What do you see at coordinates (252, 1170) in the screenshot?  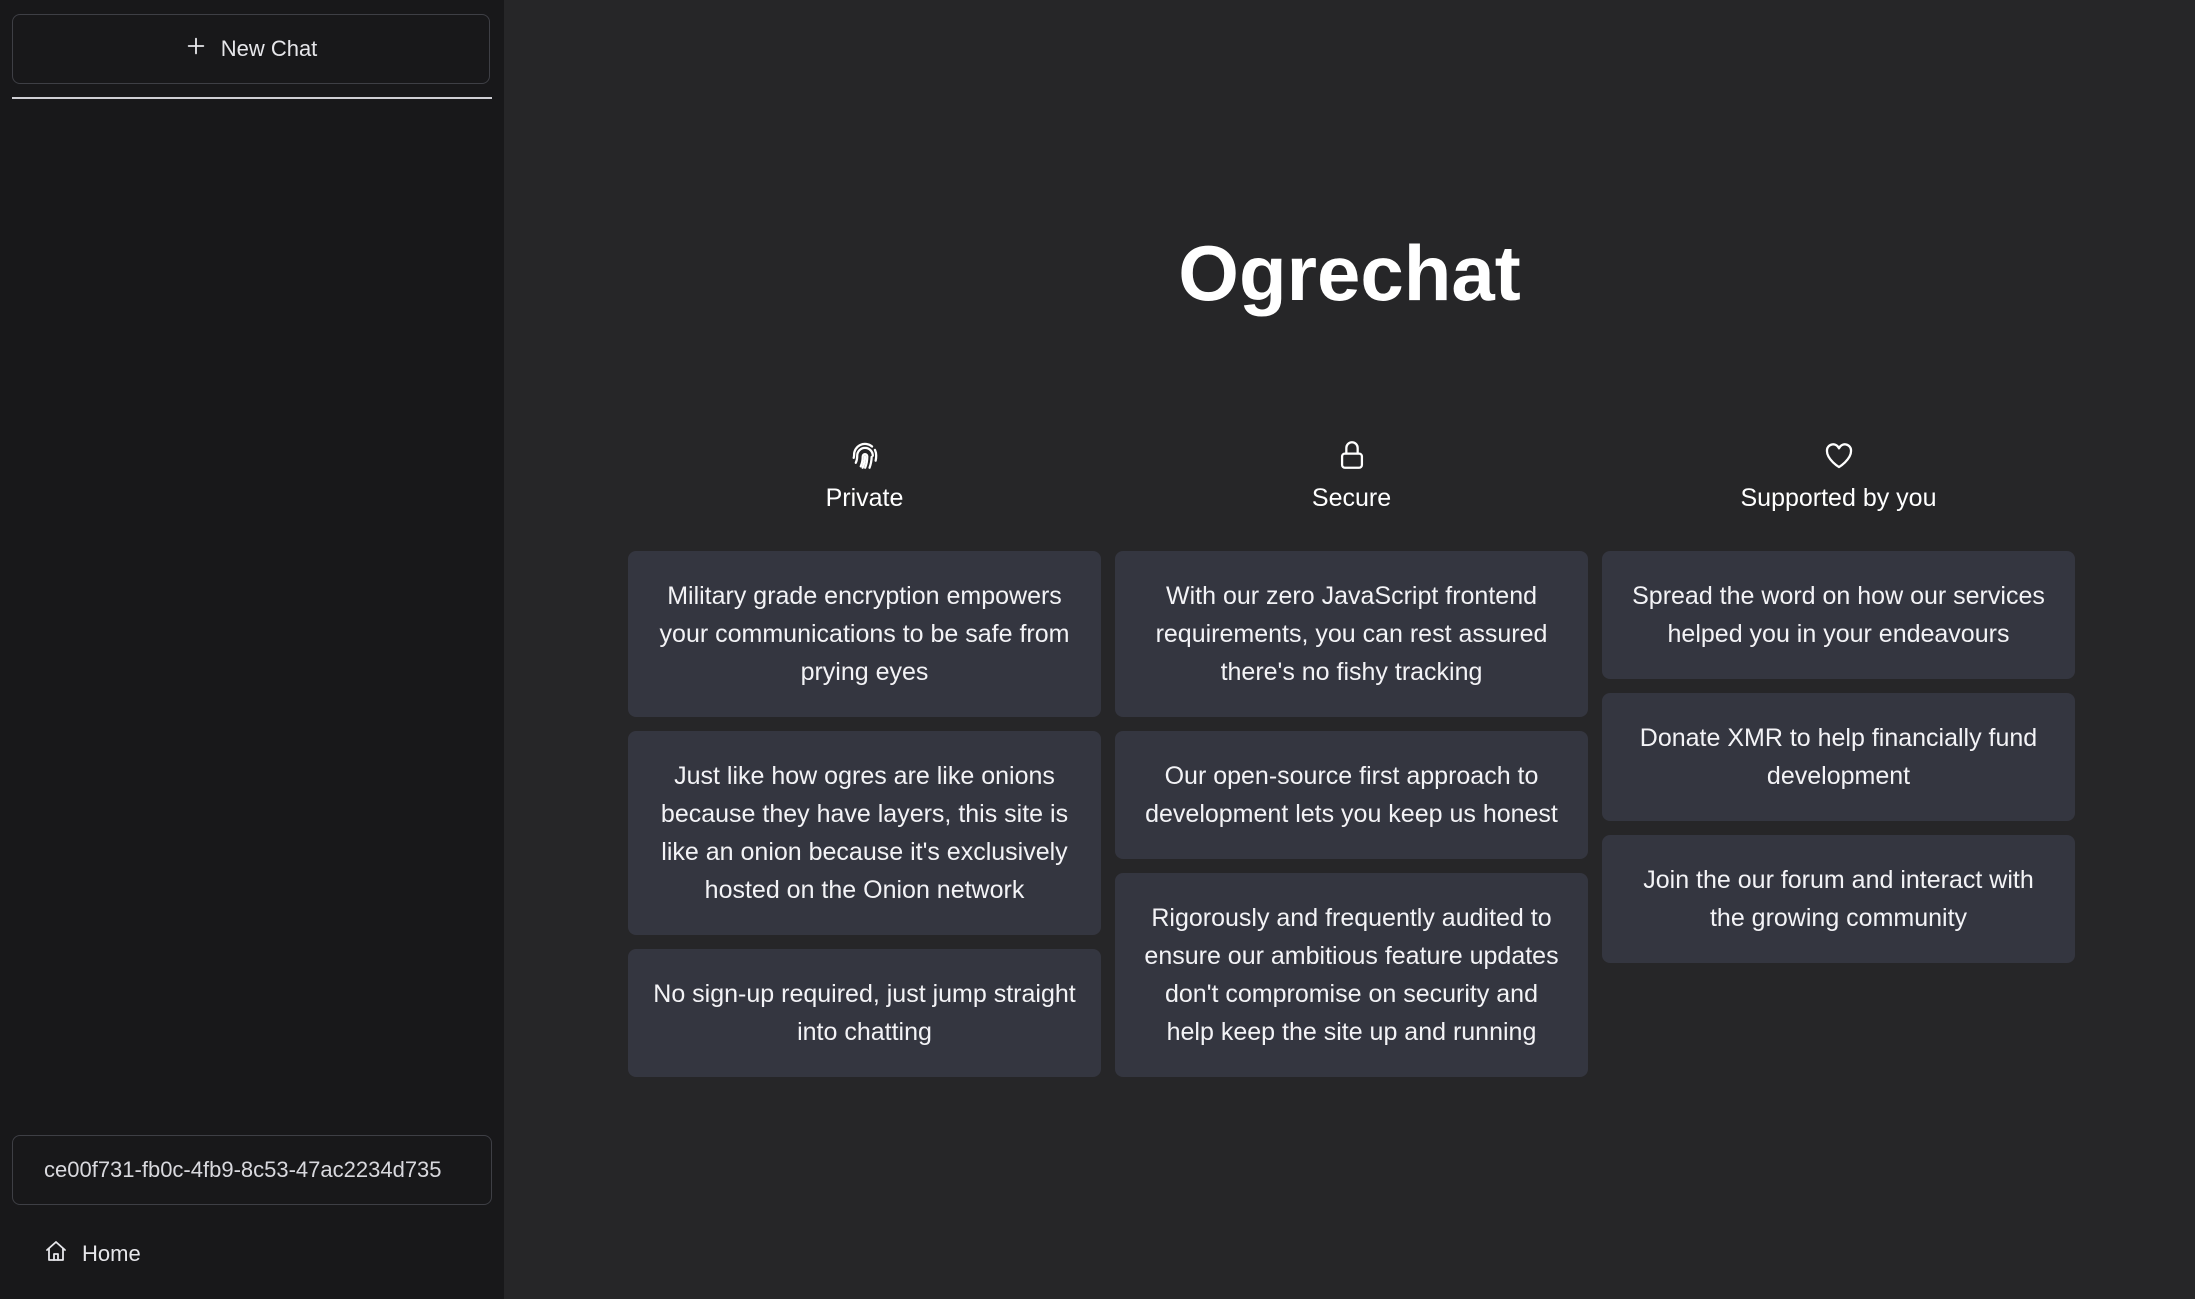 I see `session-id-box: ce00f731-fb0c-4fb9-8c53-47ac2234d735` at bounding box center [252, 1170].